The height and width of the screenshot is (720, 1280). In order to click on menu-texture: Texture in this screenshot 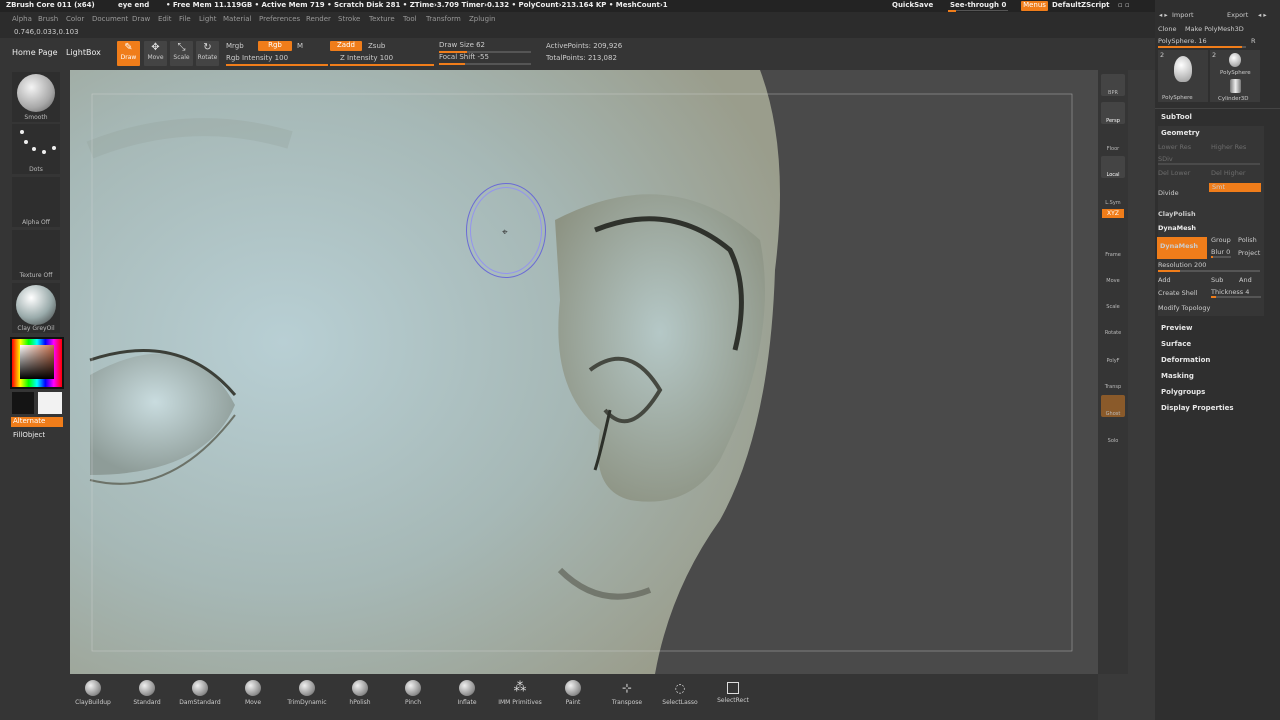, I will do `click(382, 19)`.